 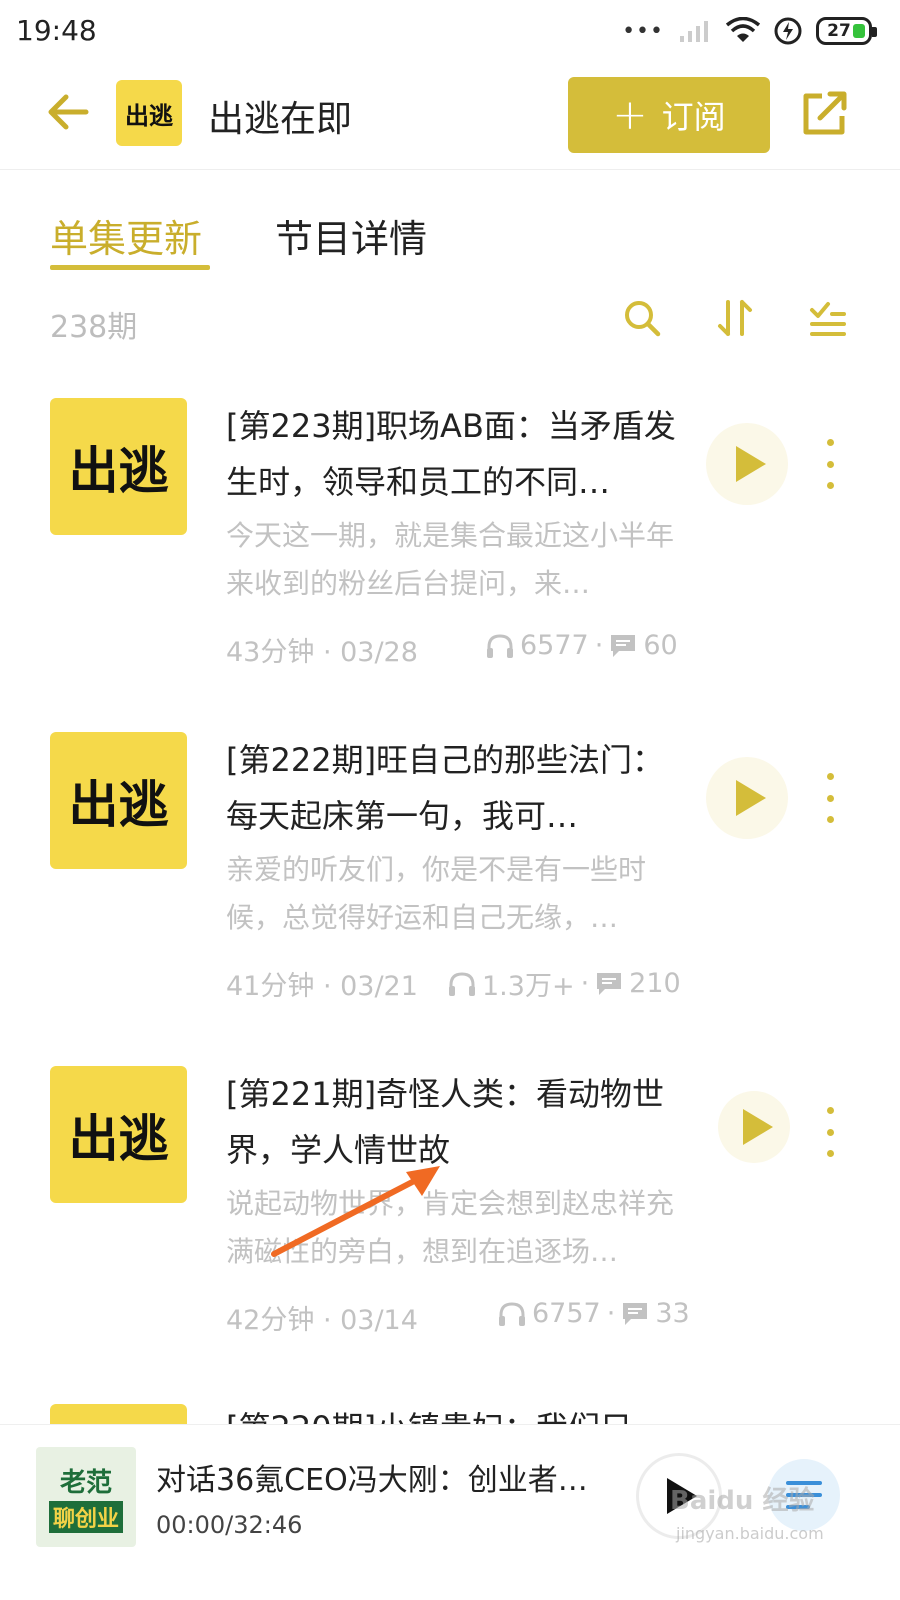 I want to click on back-arrow-icon, so click(x=68, y=112).